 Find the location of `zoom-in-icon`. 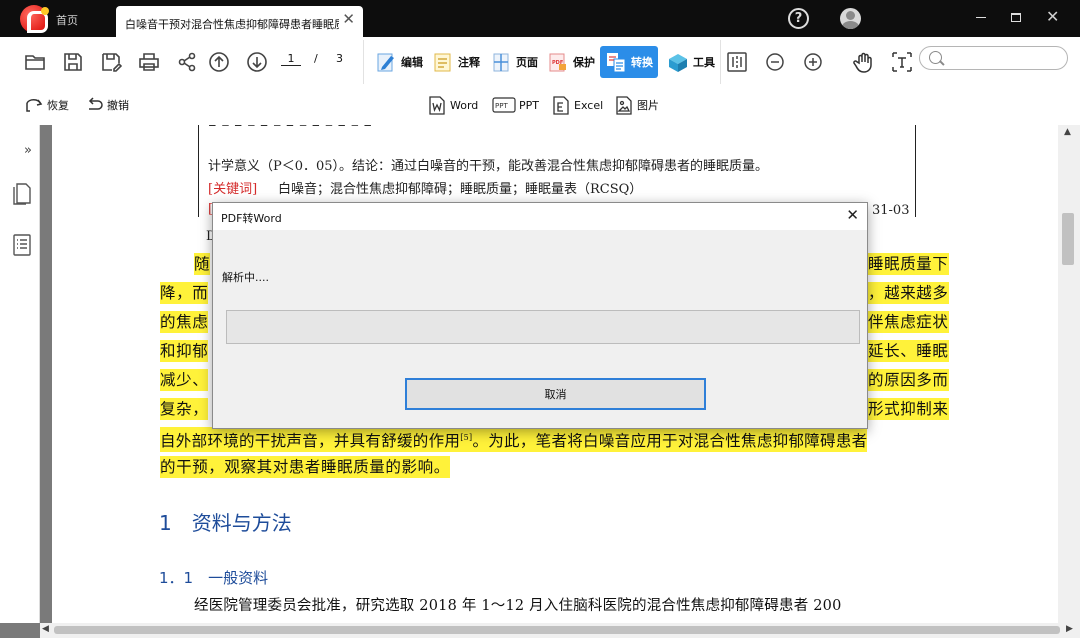

zoom-in-icon is located at coordinates (813, 62).